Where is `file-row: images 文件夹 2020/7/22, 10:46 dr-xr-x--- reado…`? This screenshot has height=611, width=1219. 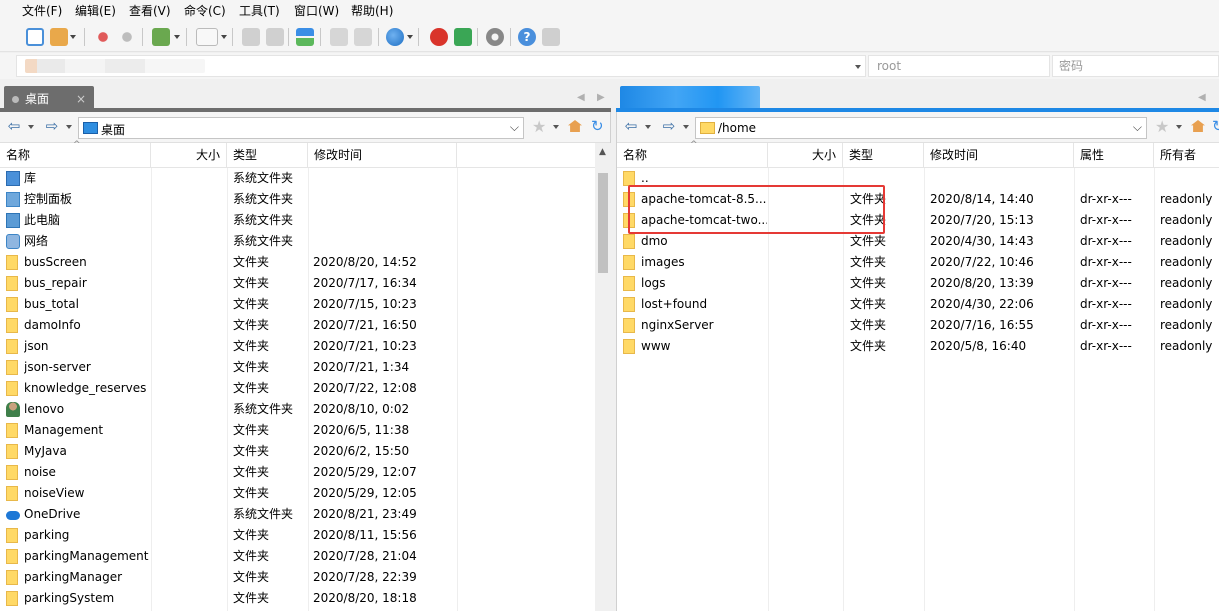
file-row: images 文件夹 2020/7/22, 10:46 dr-xr-x--- reado… is located at coordinates (918, 262).